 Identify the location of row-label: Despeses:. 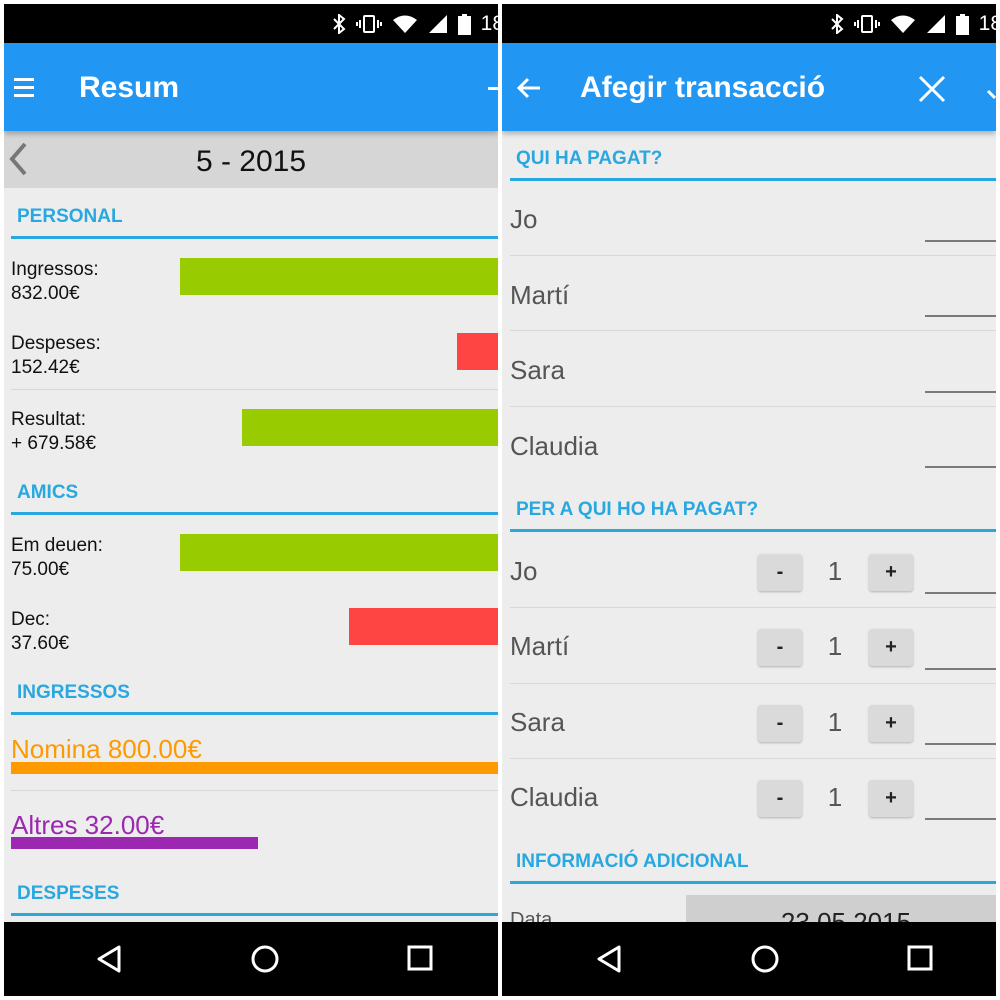
(56, 343).